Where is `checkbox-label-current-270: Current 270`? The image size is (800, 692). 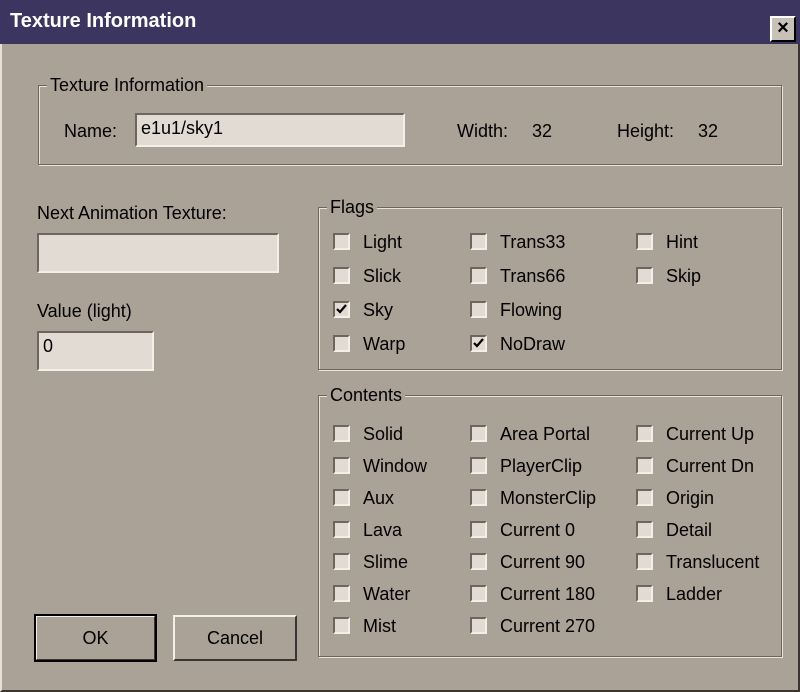
checkbox-label-current-270: Current 270 is located at coordinates (548, 626).